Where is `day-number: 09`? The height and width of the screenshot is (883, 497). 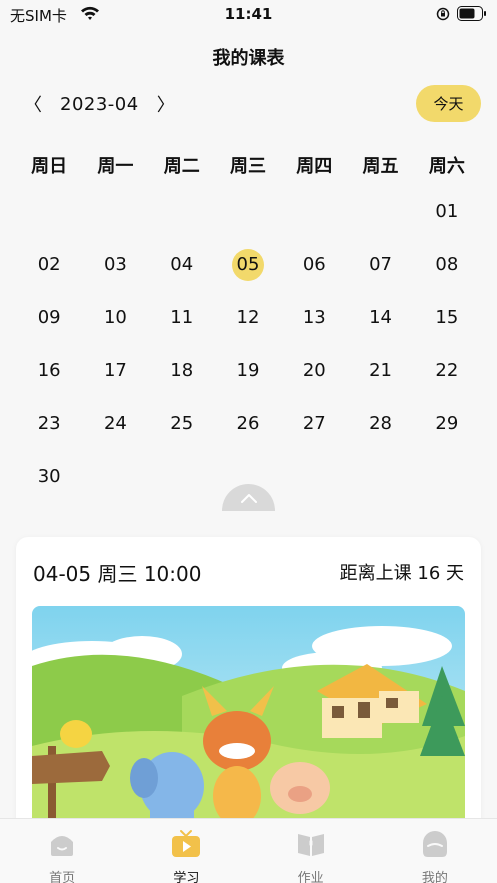
day-number: 09 is located at coordinates (49, 317).